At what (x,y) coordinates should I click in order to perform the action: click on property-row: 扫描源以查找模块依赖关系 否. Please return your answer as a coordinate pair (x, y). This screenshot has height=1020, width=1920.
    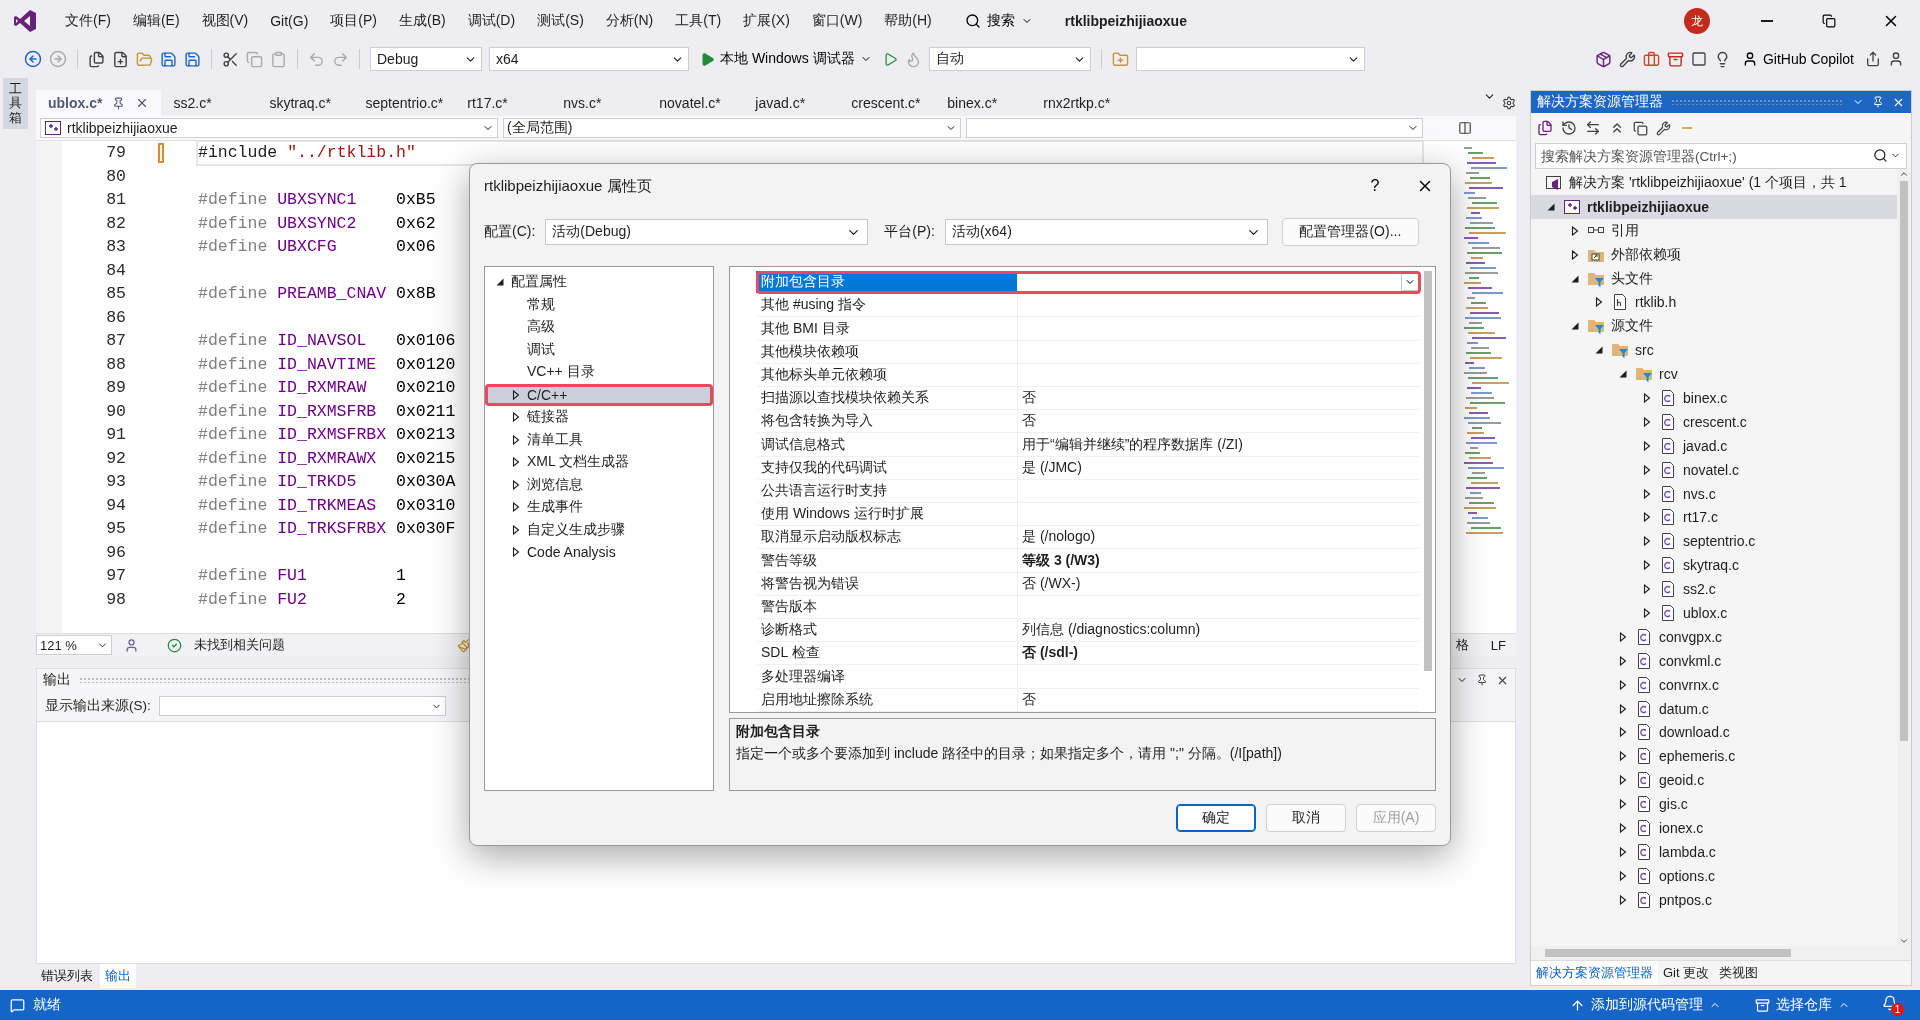
    Looking at the image, I should click on (1088, 399).